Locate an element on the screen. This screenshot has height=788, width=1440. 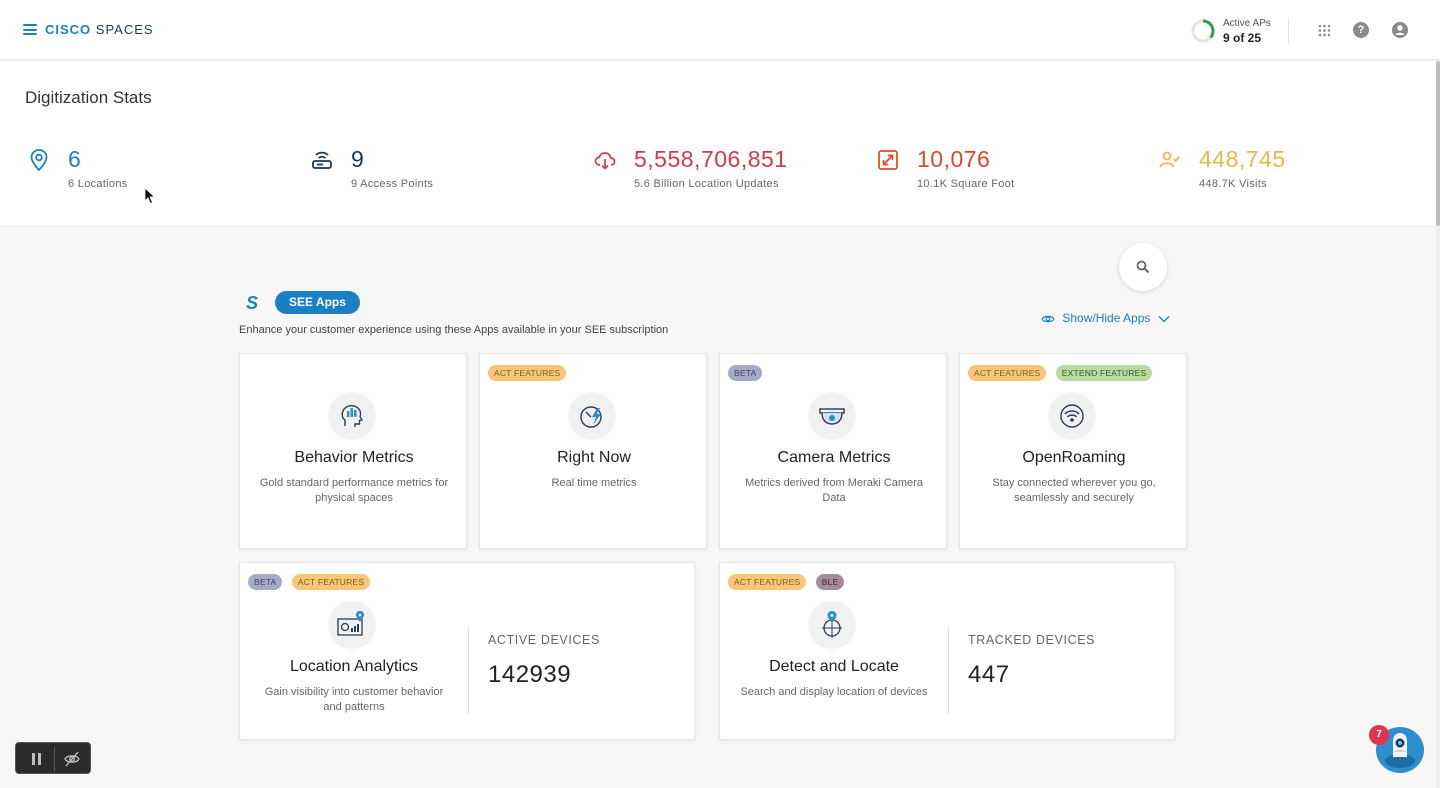
extend-features-badge: EXTEND FEATURES is located at coordinates (1104, 373).